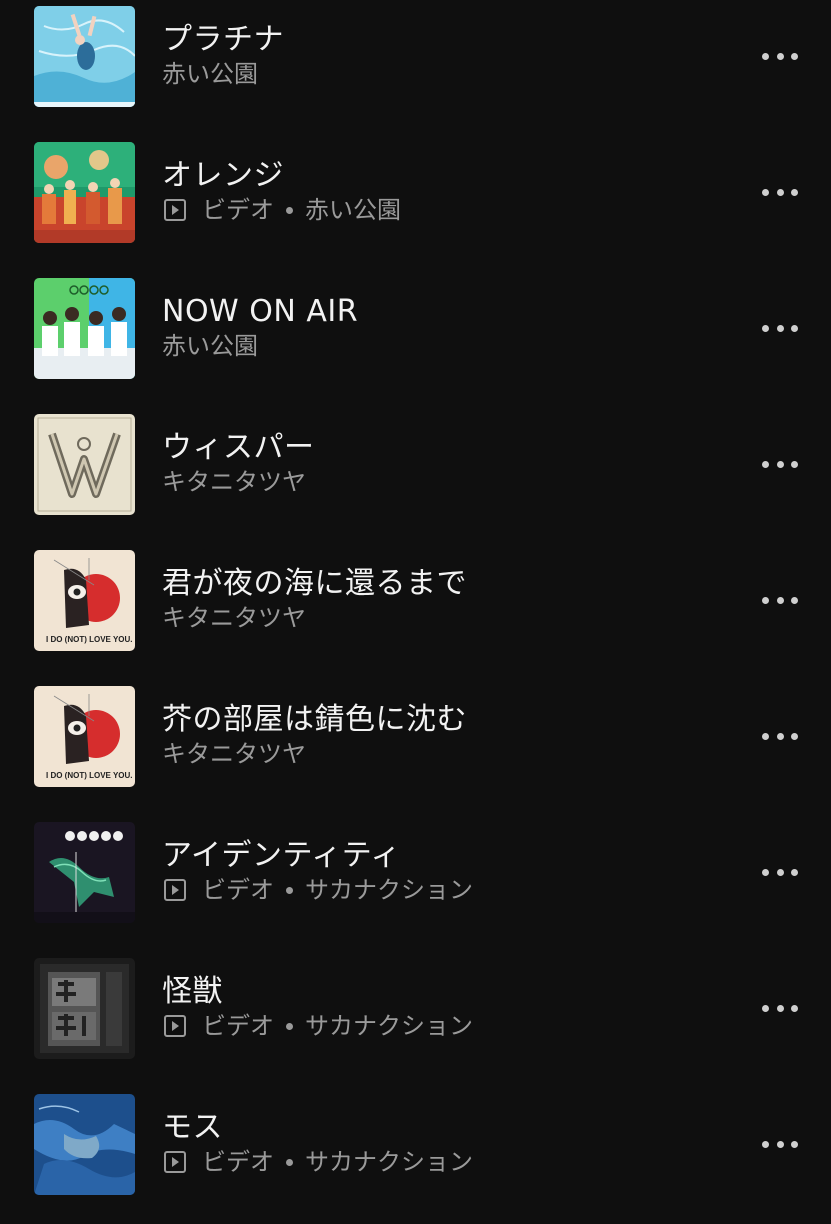 This screenshot has height=1224, width=831. Describe the element at coordinates (415, 476) in the screenshot. I see `list-item: ウィスパー キタニタツヤ` at that location.